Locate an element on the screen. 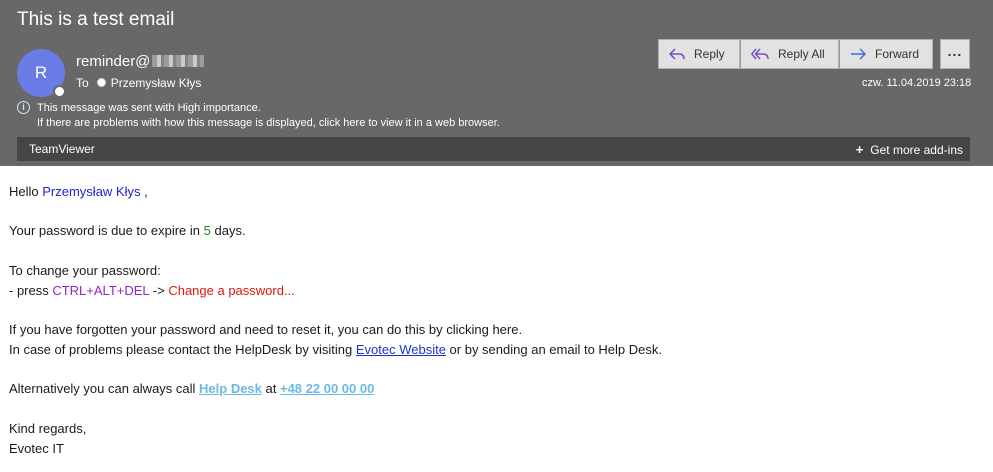 The height and width of the screenshot is (472, 993). help-desk-link: Help Desk is located at coordinates (230, 388).